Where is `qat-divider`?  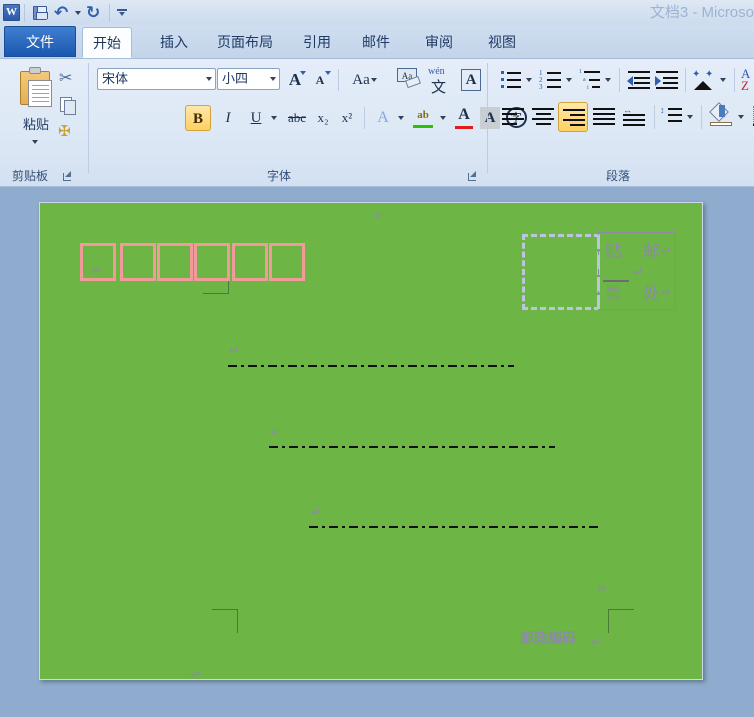 qat-divider is located at coordinates (24, 12).